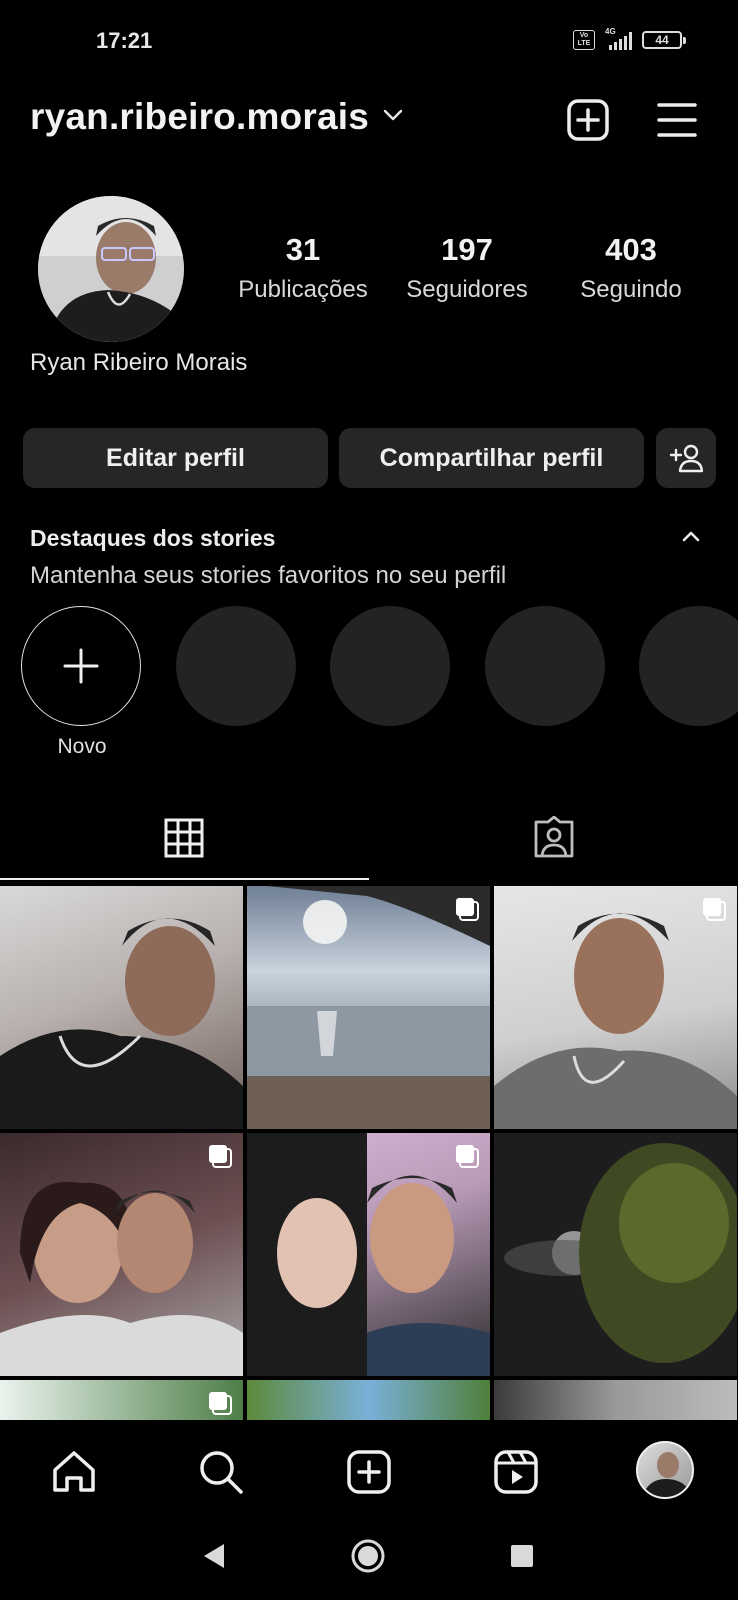 Image resolution: width=738 pixels, height=1600 pixels. What do you see at coordinates (516, 1472) in the screenshot?
I see `reels-icon` at bounding box center [516, 1472].